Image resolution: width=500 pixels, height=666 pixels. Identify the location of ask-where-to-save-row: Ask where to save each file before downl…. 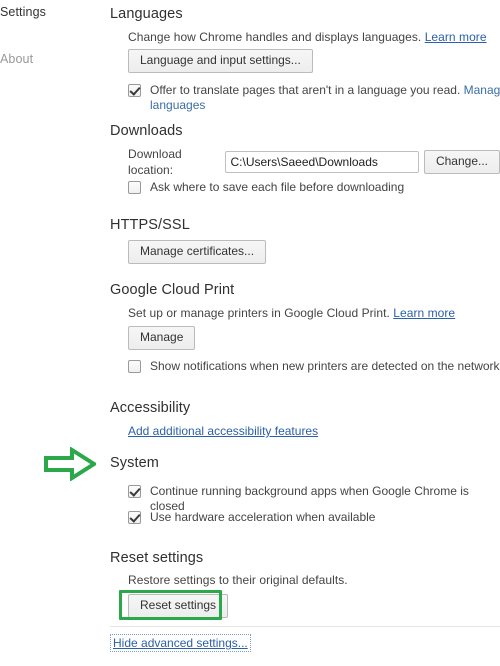
(266, 187).